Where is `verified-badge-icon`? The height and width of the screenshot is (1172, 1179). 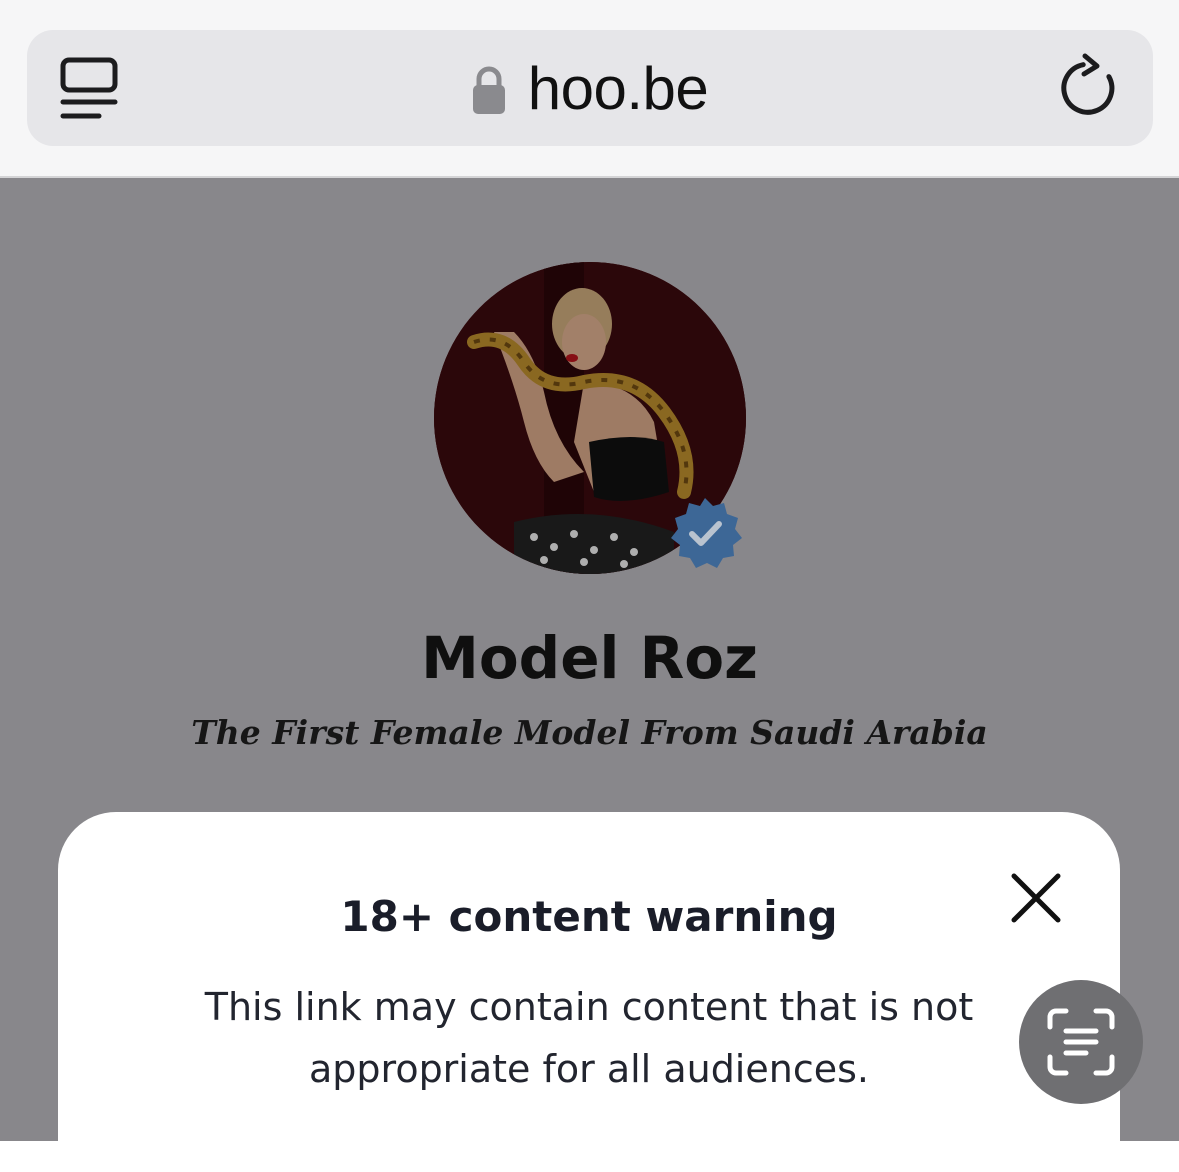 verified-badge-icon is located at coordinates (705, 533).